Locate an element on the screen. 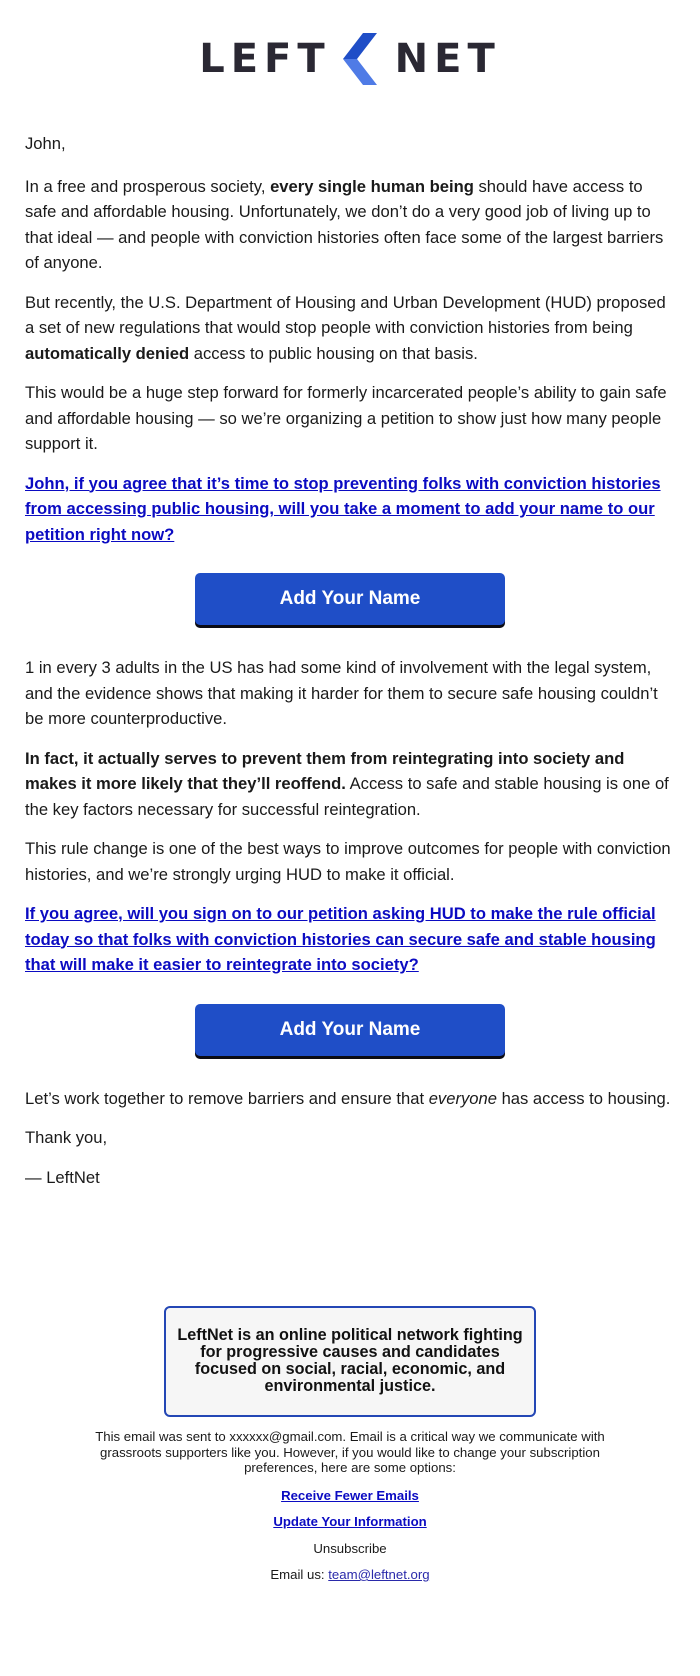 Image resolution: width=700 pixels, height=1676 pixels. button-row-2: Add Your Name is located at coordinates (350, 1029).